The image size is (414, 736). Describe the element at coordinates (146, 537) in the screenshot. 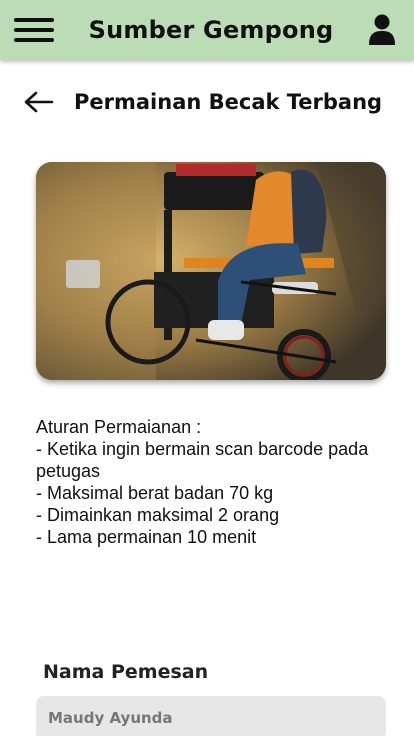

I see `rule-item: - Lama permainan 10 menit` at that location.